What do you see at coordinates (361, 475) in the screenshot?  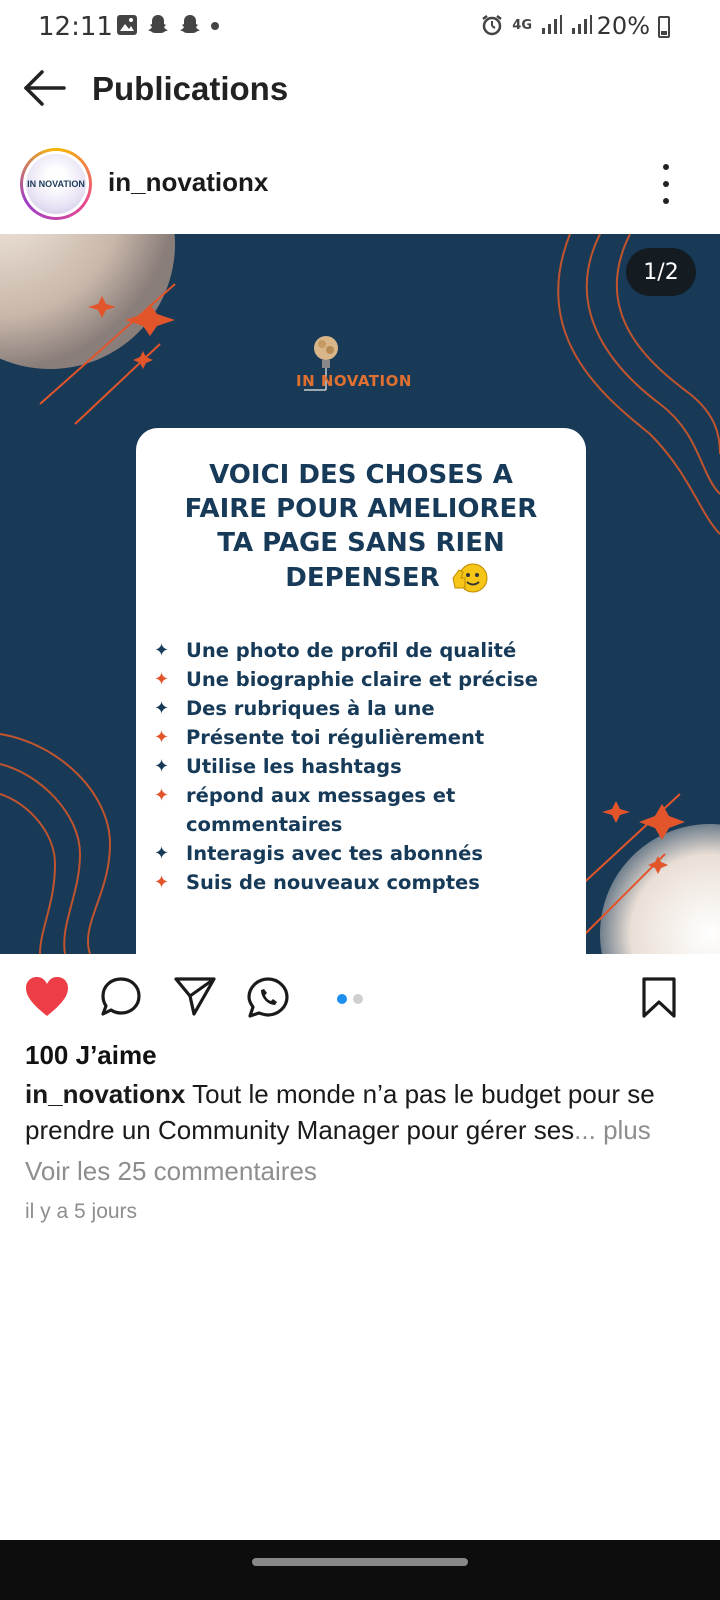 I see `card-title-line: VOICI DES CHOSES A` at bounding box center [361, 475].